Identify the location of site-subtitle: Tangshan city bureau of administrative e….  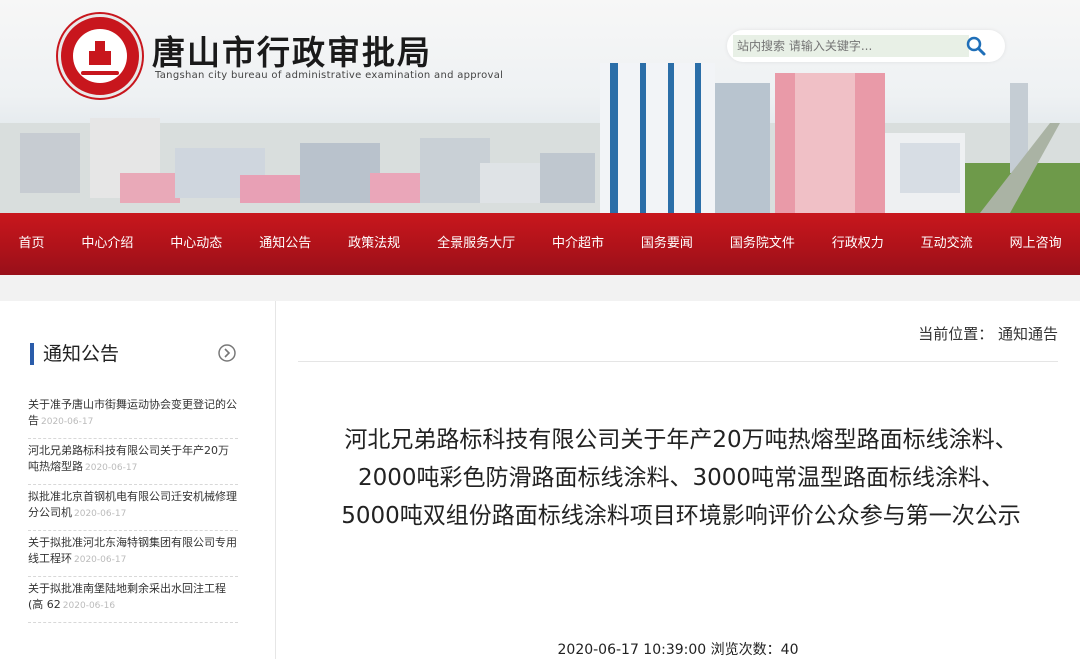
(329, 75).